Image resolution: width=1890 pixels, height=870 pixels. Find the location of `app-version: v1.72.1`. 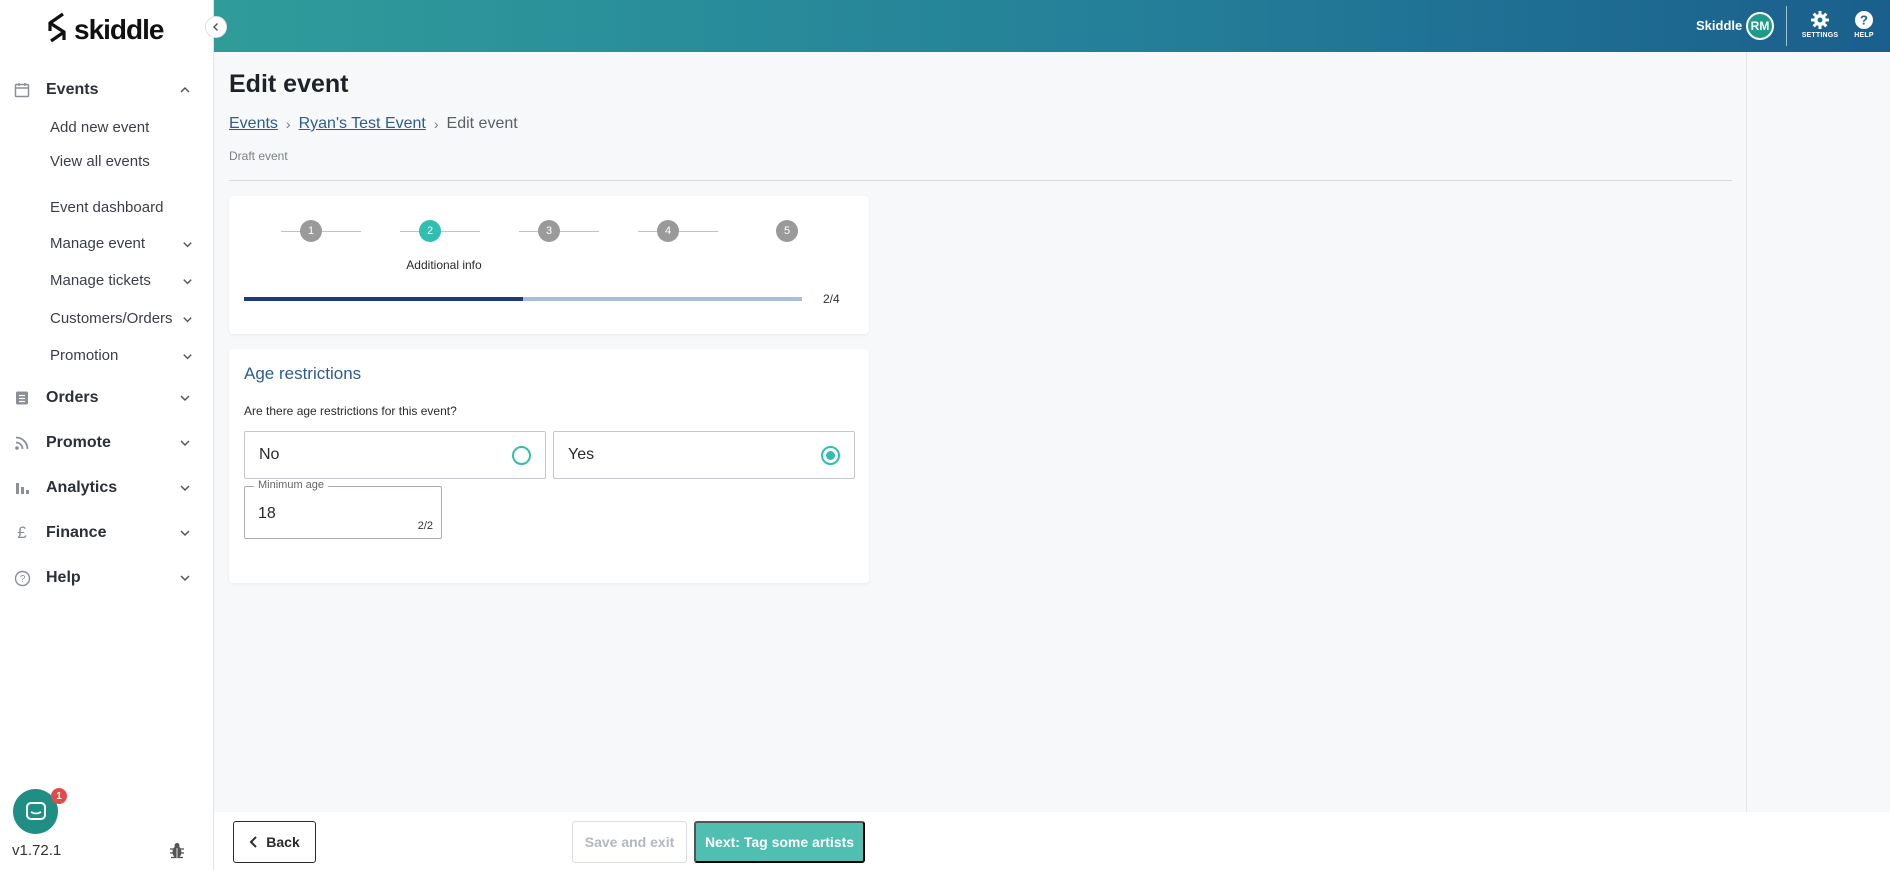

app-version: v1.72.1 is located at coordinates (37, 850).